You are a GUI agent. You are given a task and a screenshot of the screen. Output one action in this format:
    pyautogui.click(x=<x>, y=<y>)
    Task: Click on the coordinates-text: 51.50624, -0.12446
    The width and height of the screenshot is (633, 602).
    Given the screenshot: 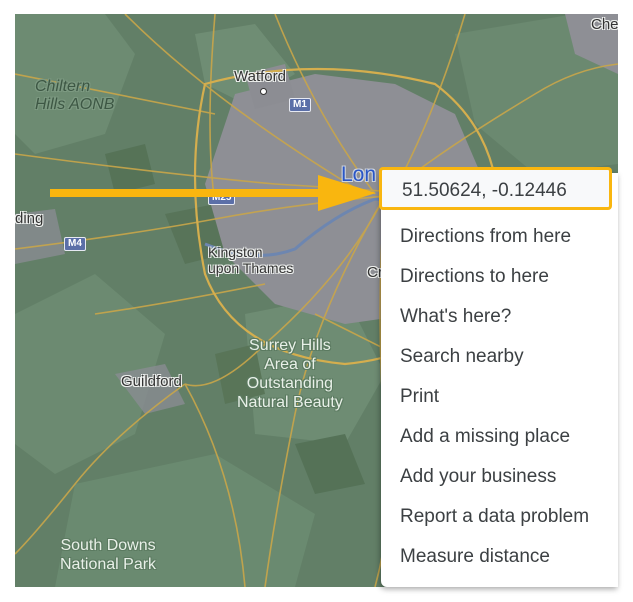 What is the action you would take?
    pyautogui.click(x=484, y=190)
    